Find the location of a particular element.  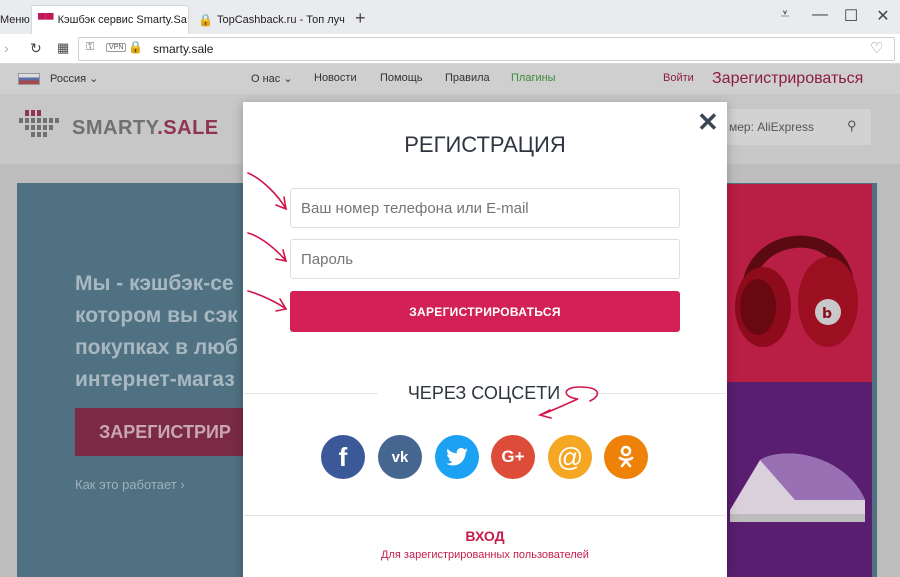

maximize-icon: ☐ is located at coordinates (851, 16).